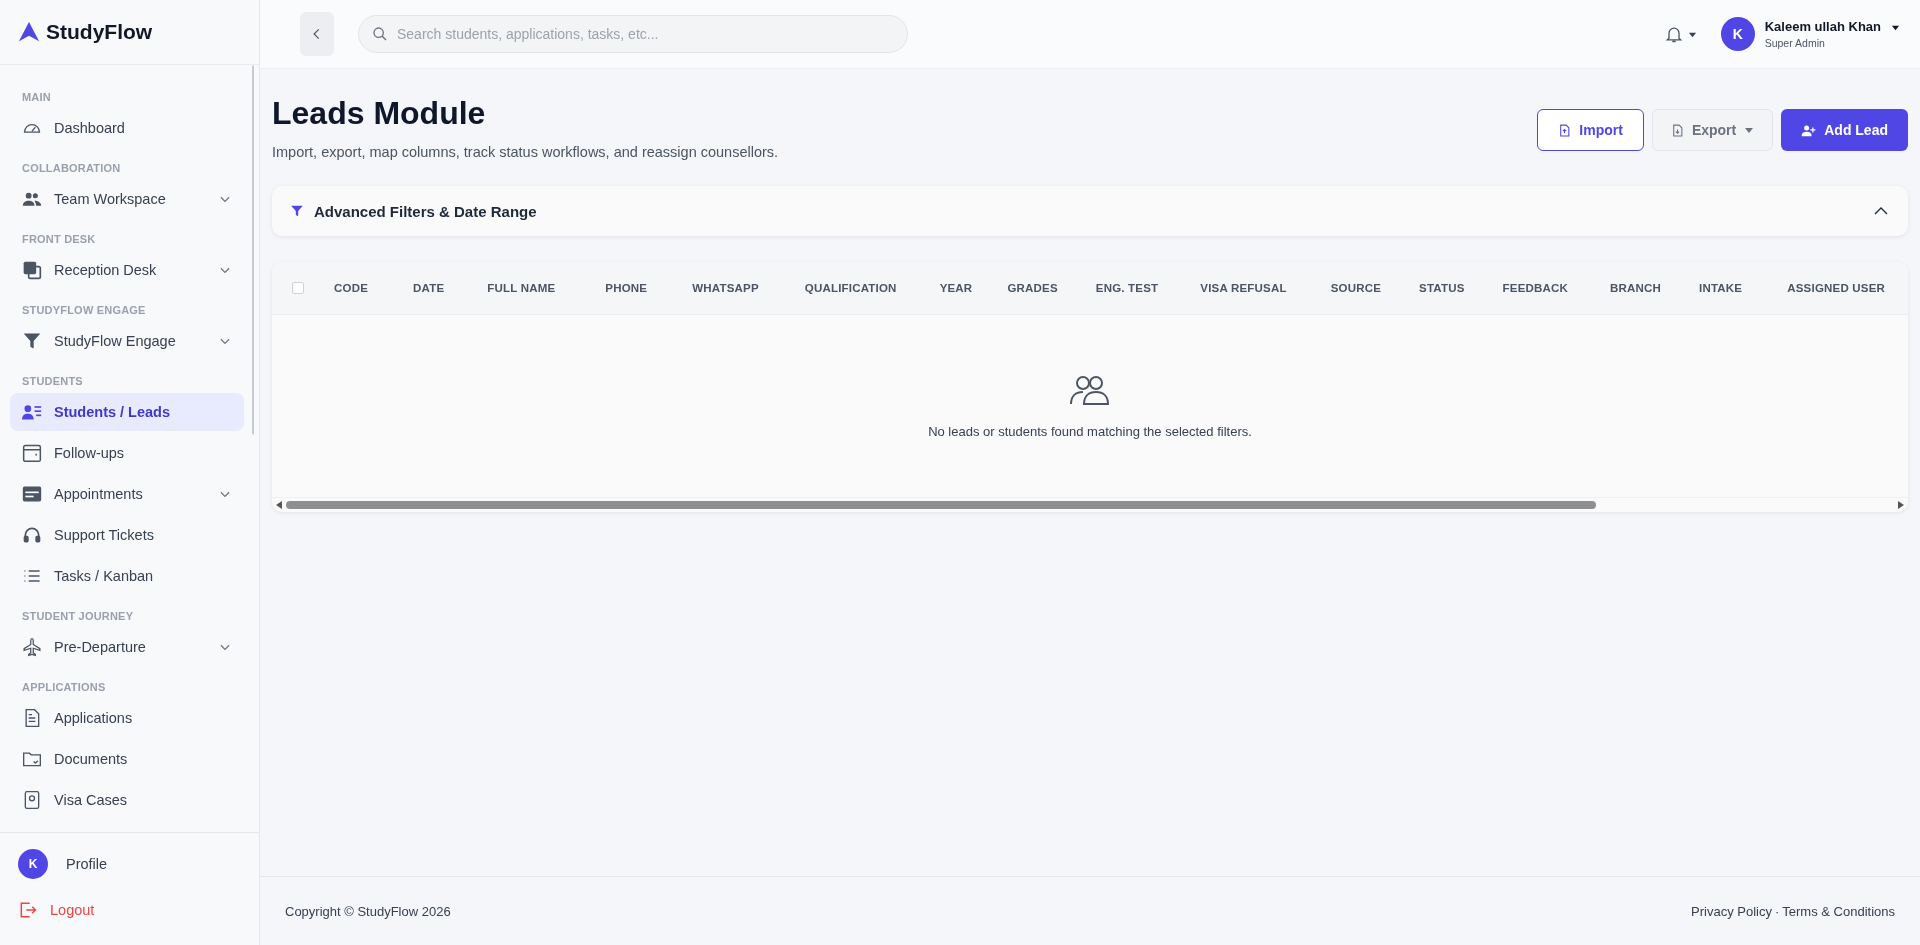 The width and height of the screenshot is (1920, 945). What do you see at coordinates (32, 647) in the screenshot?
I see `airplane-icon` at bounding box center [32, 647].